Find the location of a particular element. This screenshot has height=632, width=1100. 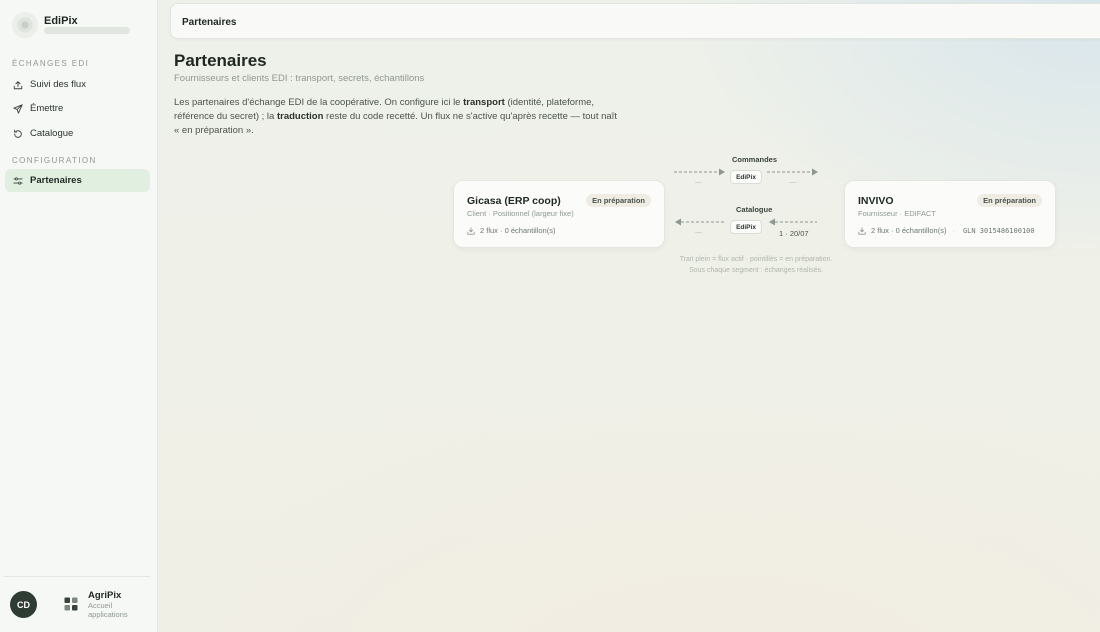

partner-stats: 2 flux · 0 échantillon(s) is located at coordinates (511, 230).